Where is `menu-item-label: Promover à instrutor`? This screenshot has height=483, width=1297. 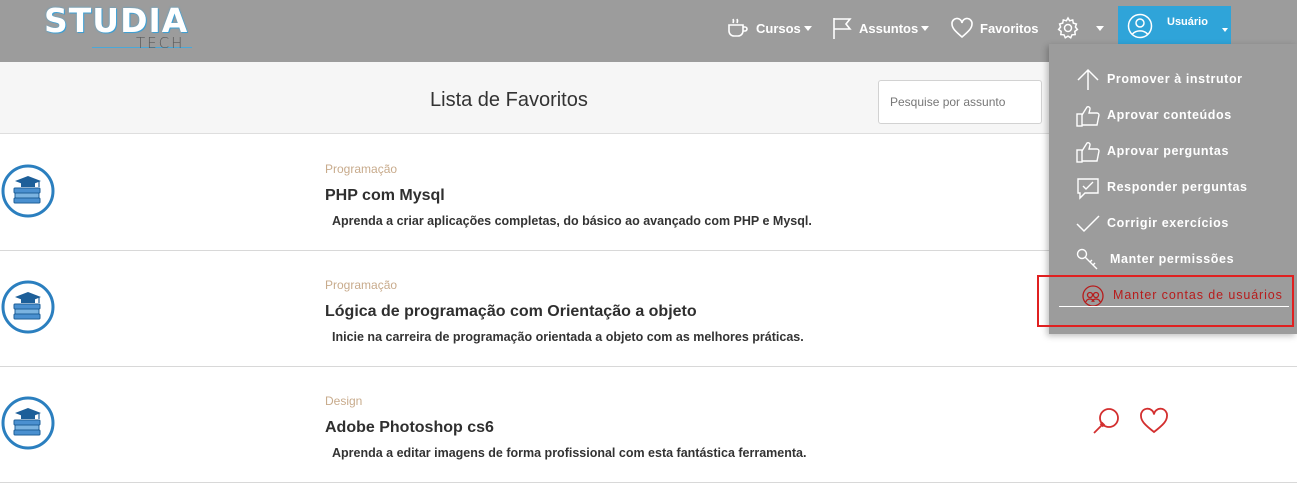 menu-item-label: Promover à instrutor is located at coordinates (1175, 79).